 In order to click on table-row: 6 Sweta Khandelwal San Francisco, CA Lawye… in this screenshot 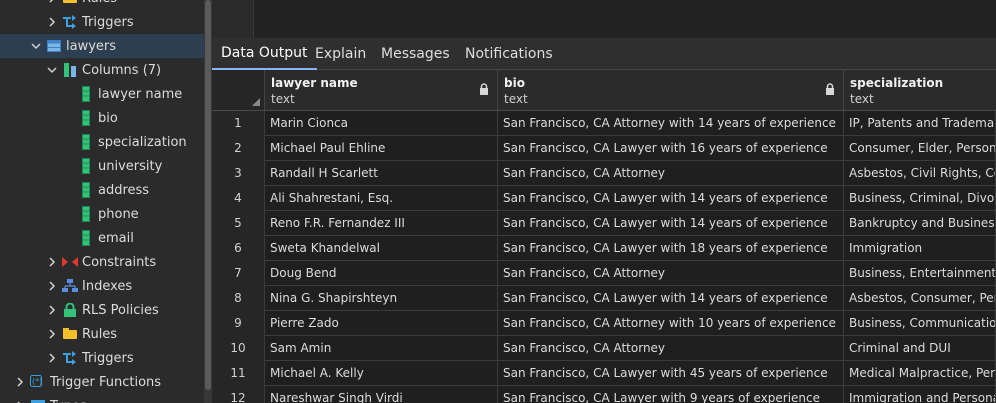, I will do `click(604, 248)`.